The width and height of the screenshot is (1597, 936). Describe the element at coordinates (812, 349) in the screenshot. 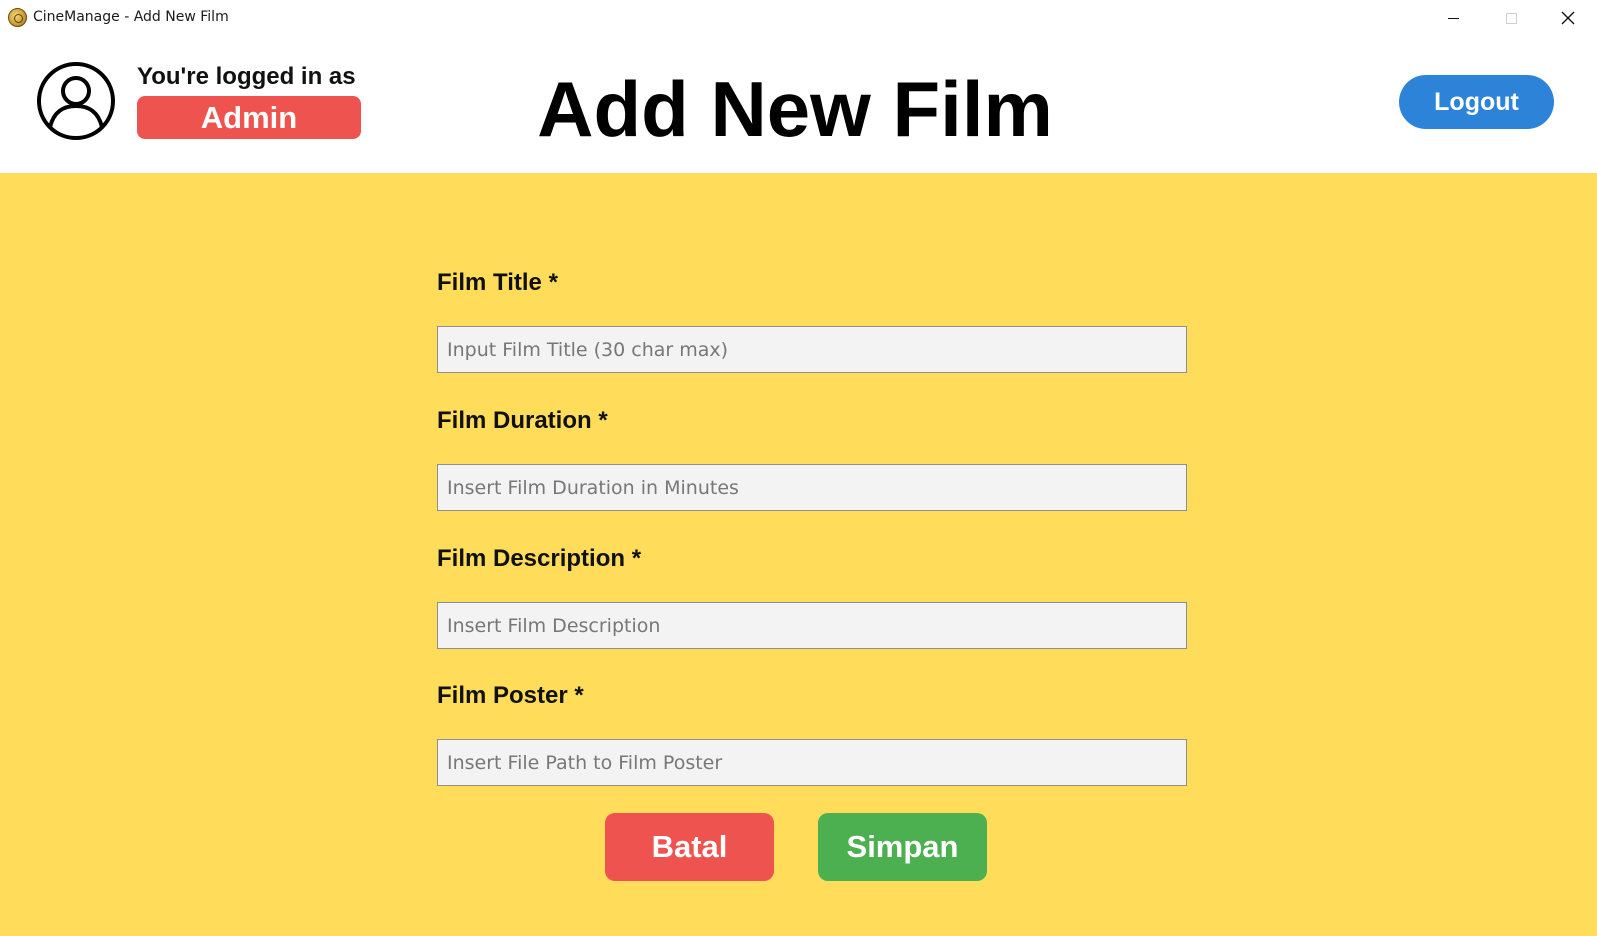

I see `film-title-input` at that location.